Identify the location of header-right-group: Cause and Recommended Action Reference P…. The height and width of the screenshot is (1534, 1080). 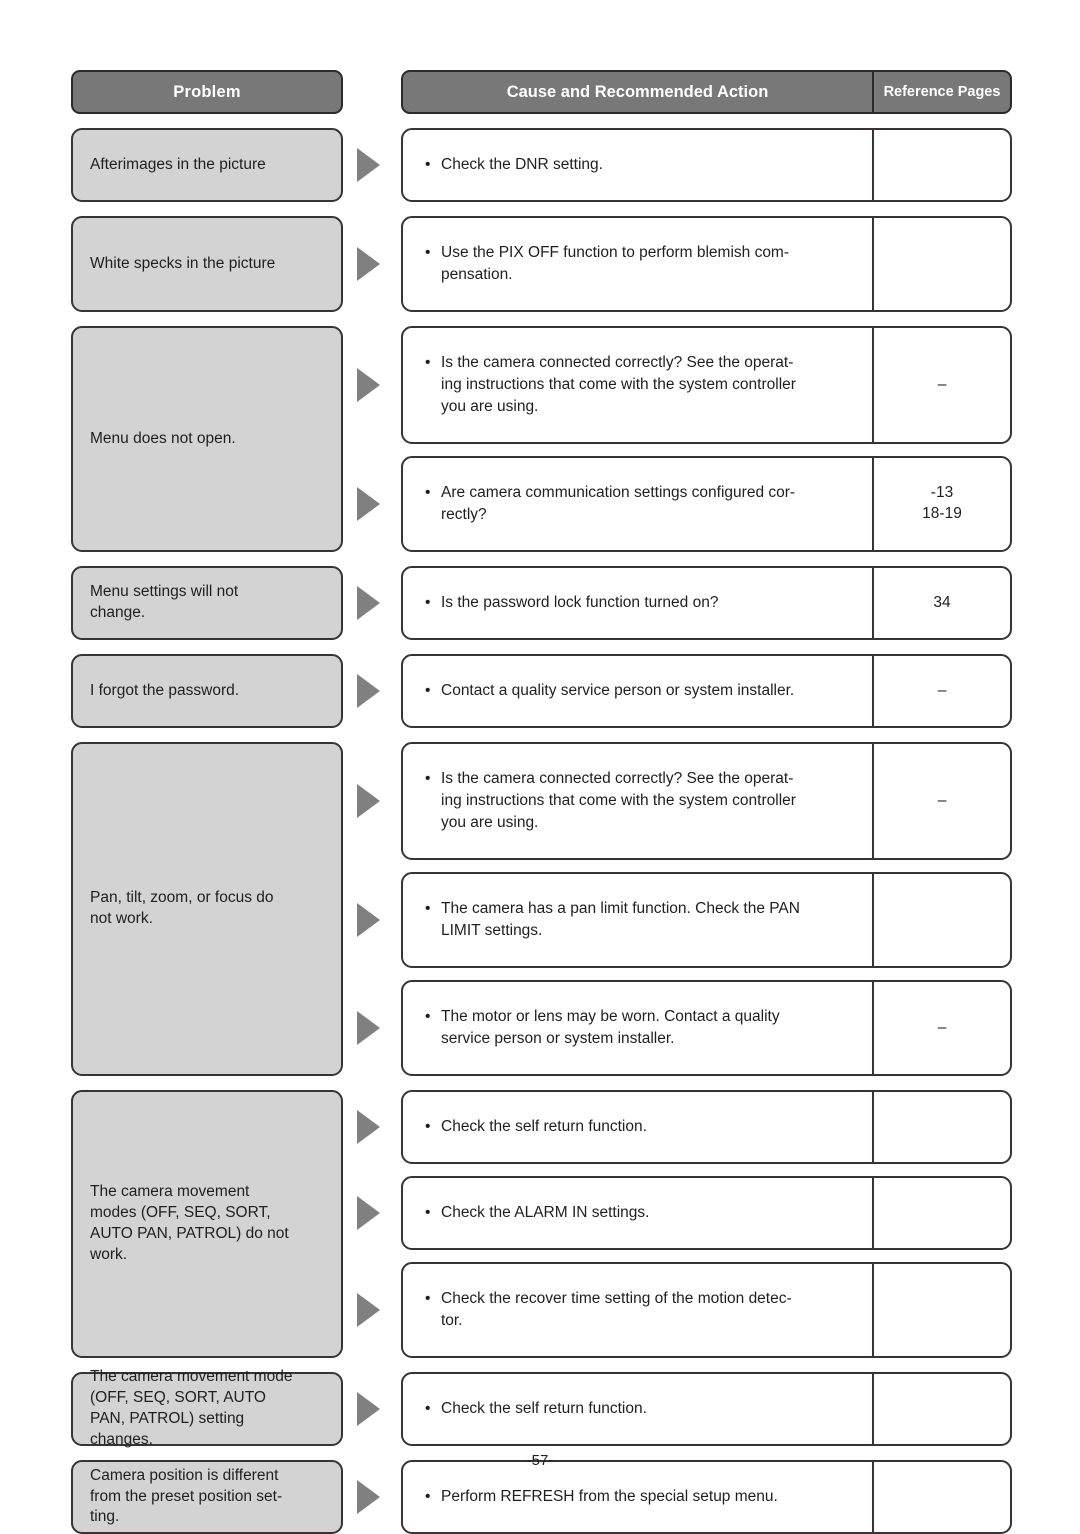
(706, 92).